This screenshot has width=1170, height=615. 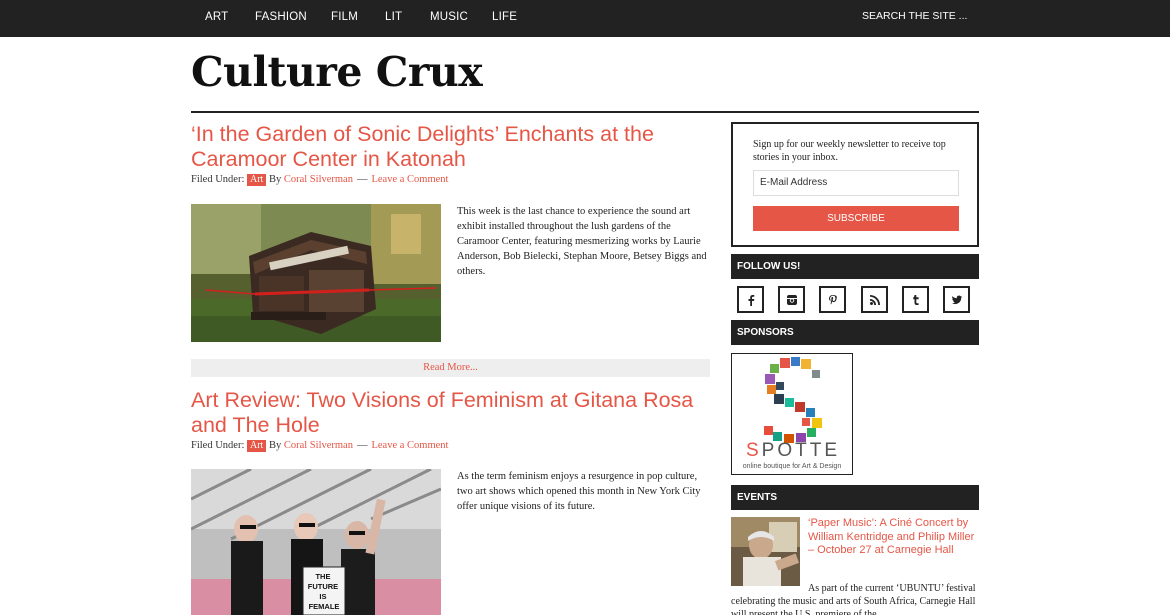 I want to click on sign-line: FEMALE, so click(x=324, y=606).